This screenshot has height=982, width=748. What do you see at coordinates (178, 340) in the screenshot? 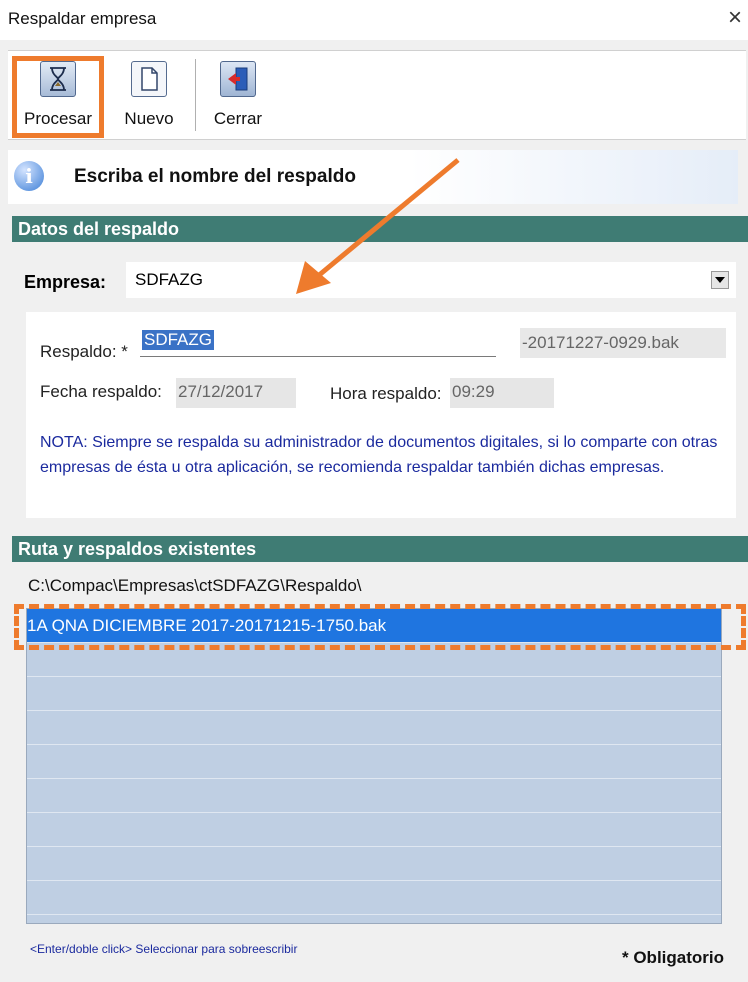
I see `respaldo-value: SDFAZG` at bounding box center [178, 340].